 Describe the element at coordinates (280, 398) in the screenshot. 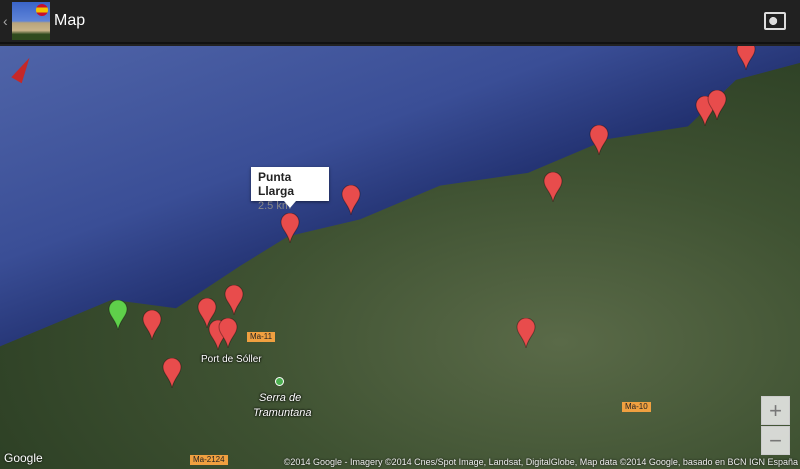

I see `mountain-label: Serra de` at that location.